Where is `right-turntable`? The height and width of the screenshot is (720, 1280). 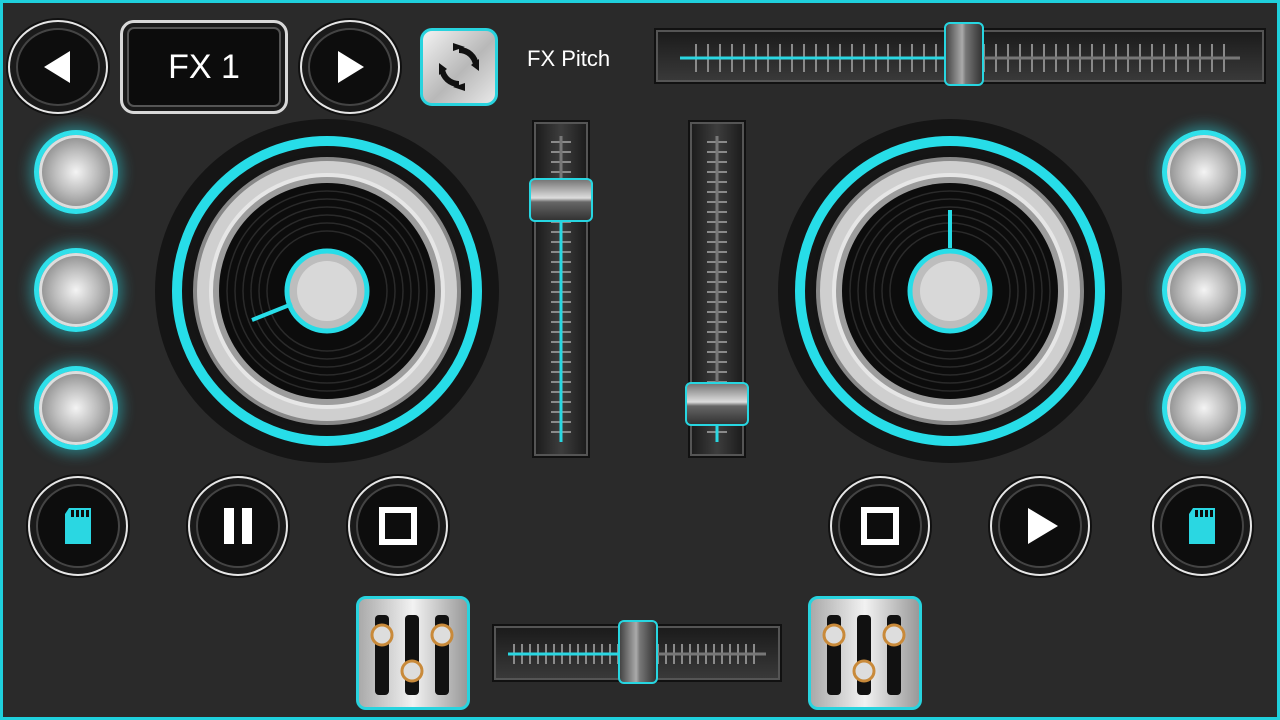 right-turntable is located at coordinates (950, 291).